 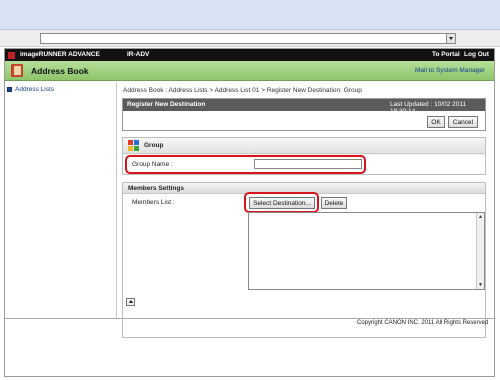 What do you see at coordinates (60, 71) in the screenshot?
I see `section-title: Address Book` at bounding box center [60, 71].